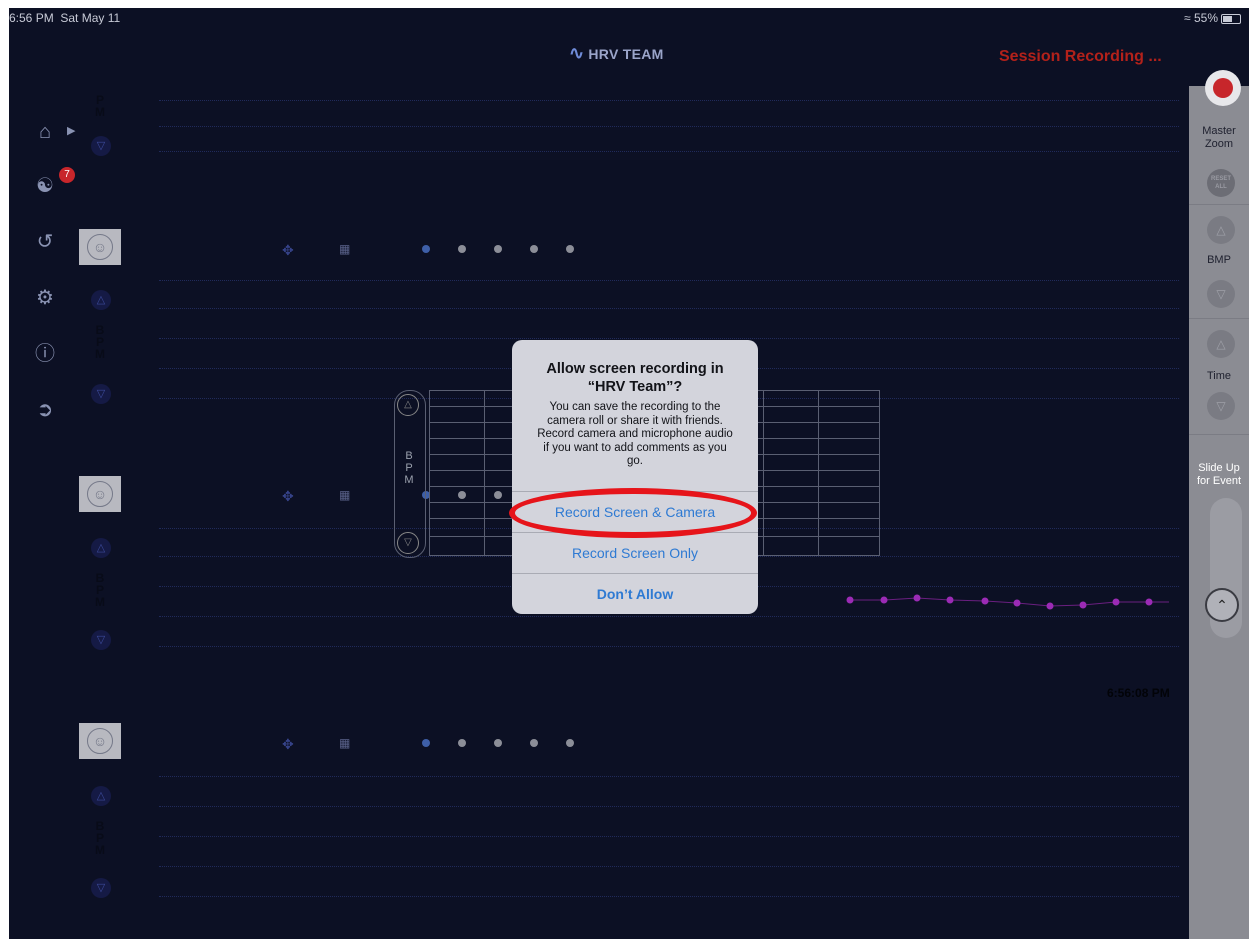  I want to click on dialog-message-line: go., so click(635, 461).